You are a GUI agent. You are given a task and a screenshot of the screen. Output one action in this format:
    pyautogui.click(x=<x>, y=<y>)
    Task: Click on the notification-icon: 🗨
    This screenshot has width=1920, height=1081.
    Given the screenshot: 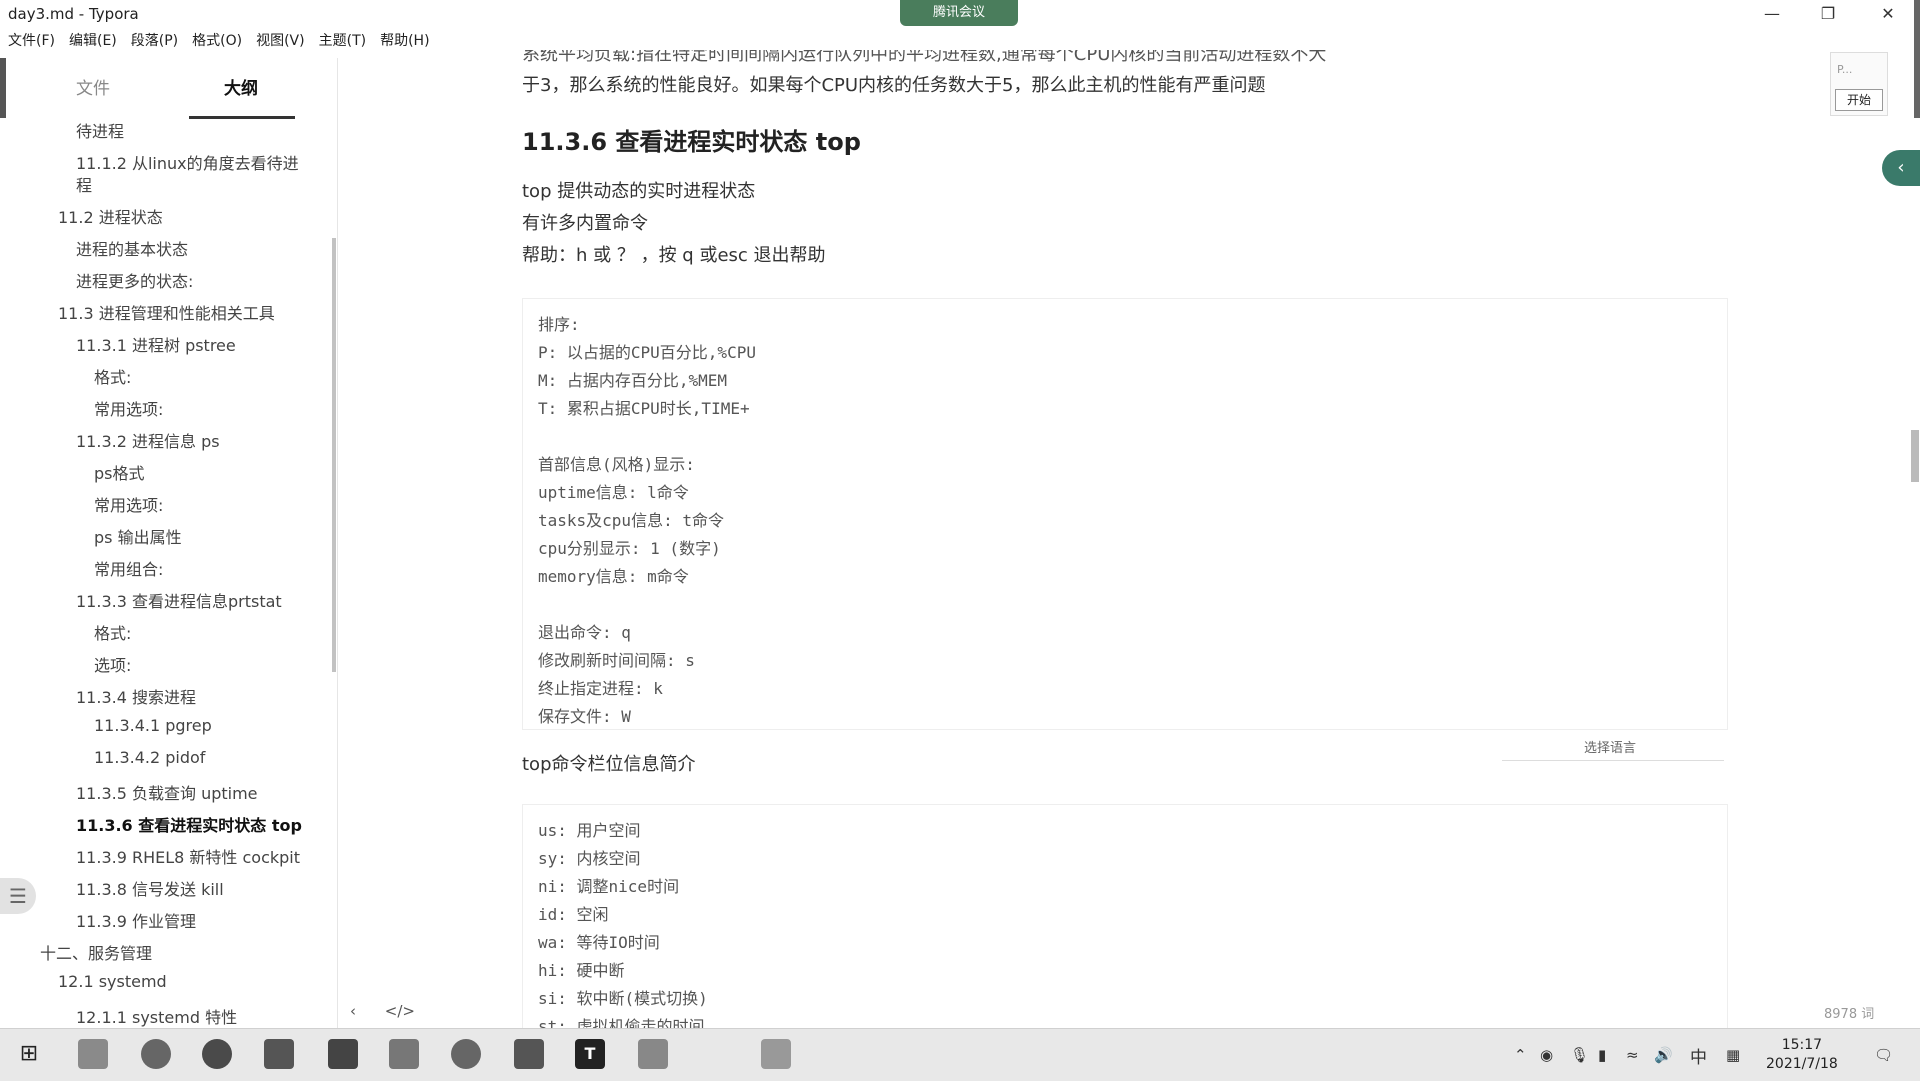 What is the action you would take?
    pyautogui.click(x=1883, y=1055)
    